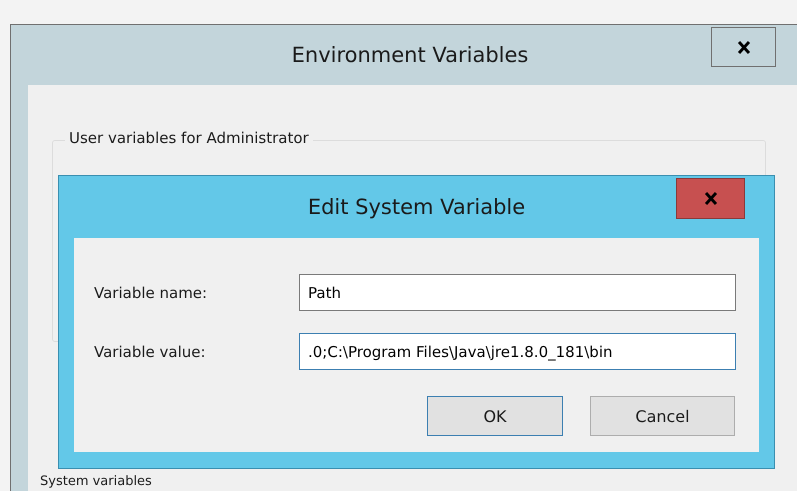 The image size is (797, 491). I want to click on cancel-button: Cancel, so click(662, 416).